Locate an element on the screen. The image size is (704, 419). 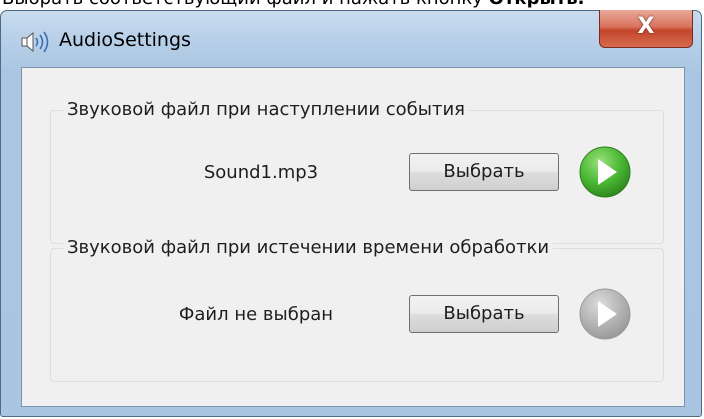
close-icon: X is located at coordinates (646, 26).